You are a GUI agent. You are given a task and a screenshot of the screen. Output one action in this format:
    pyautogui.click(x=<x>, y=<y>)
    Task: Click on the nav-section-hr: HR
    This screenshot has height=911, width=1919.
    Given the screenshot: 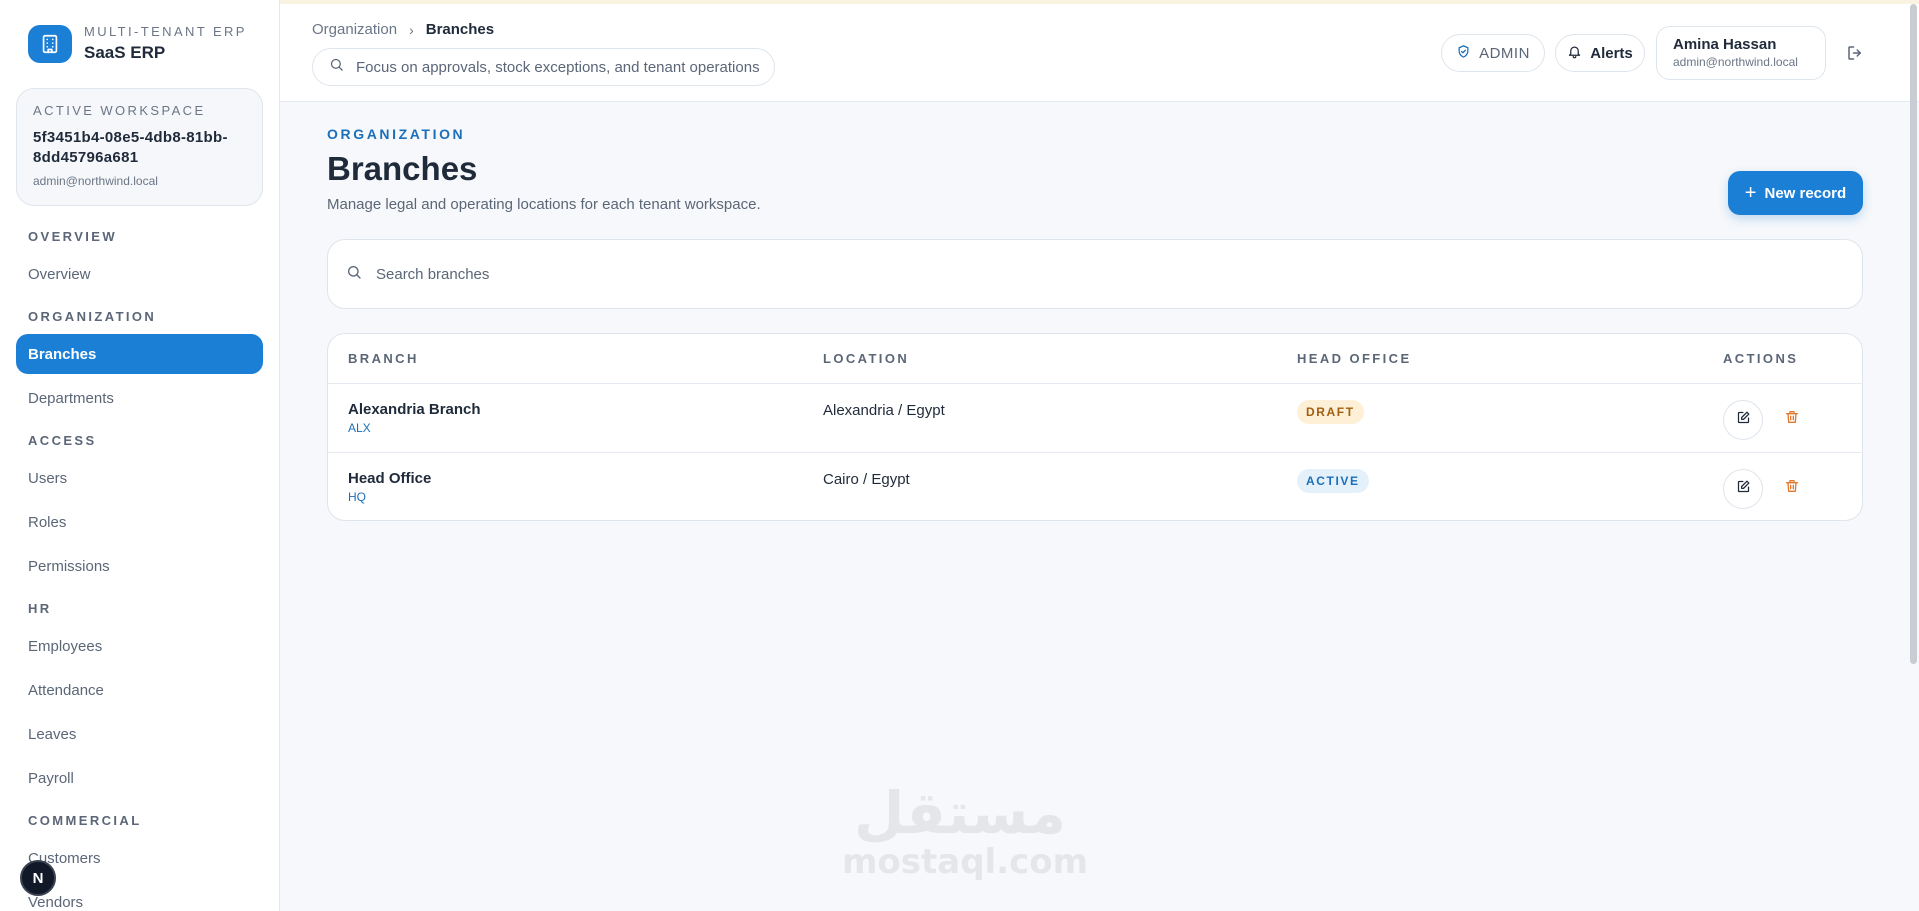 What is the action you would take?
    pyautogui.click(x=40, y=608)
    